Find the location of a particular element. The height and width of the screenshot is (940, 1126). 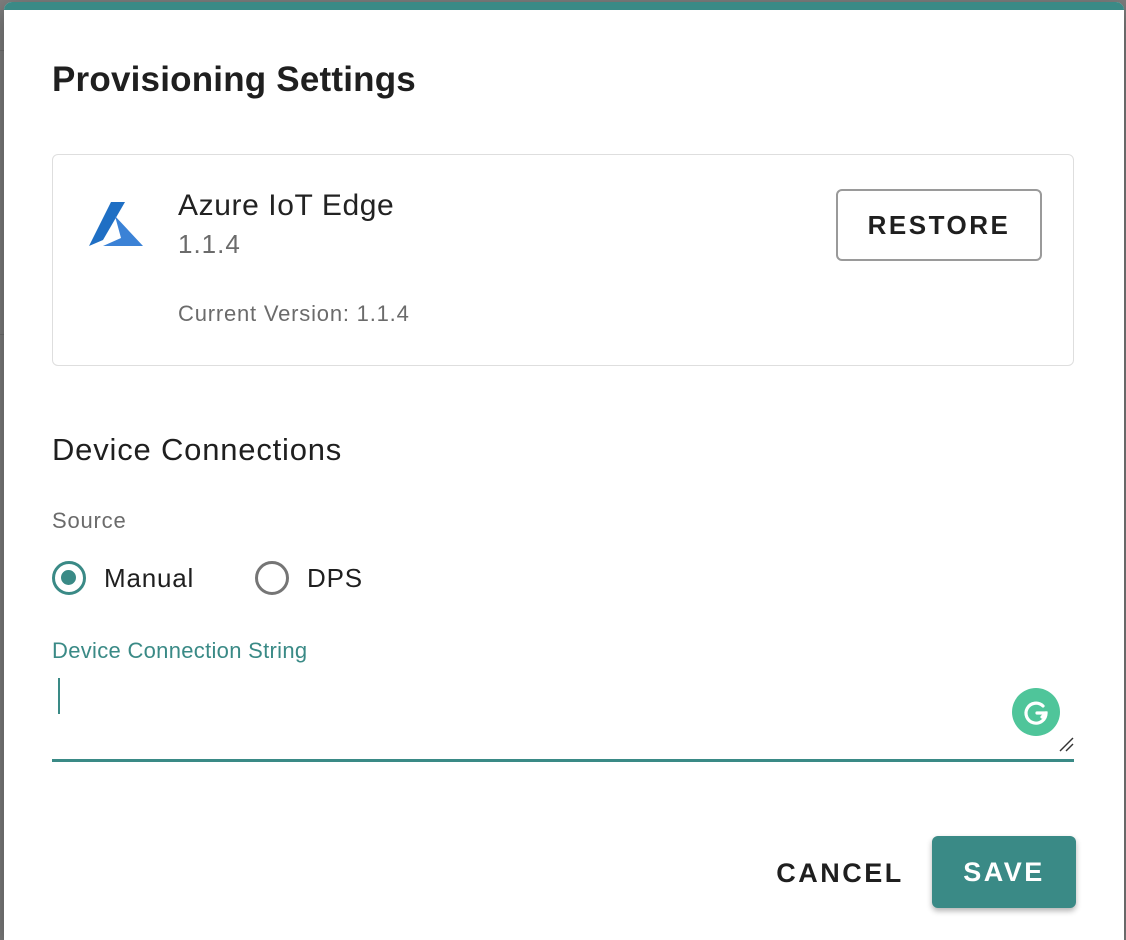

radio-dps: DPS is located at coordinates (309, 578).